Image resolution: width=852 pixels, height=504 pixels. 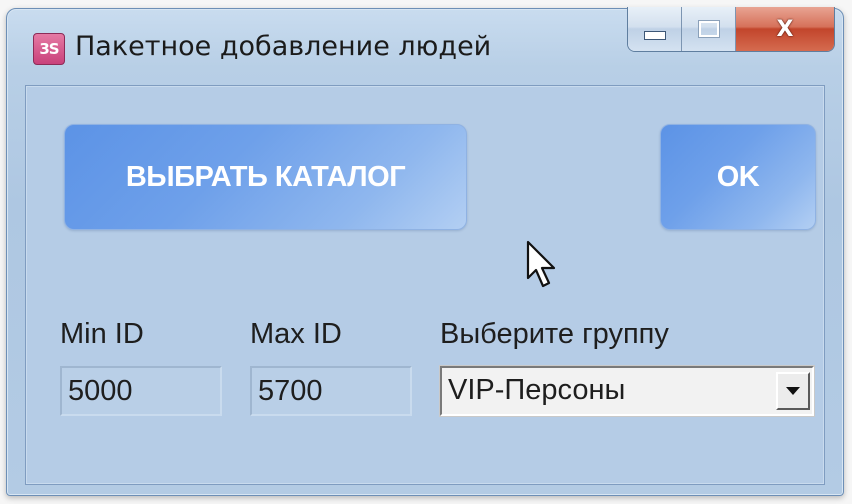 What do you see at coordinates (49, 49) in the screenshot?
I see `app-icon: 3S` at bounding box center [49, 49].